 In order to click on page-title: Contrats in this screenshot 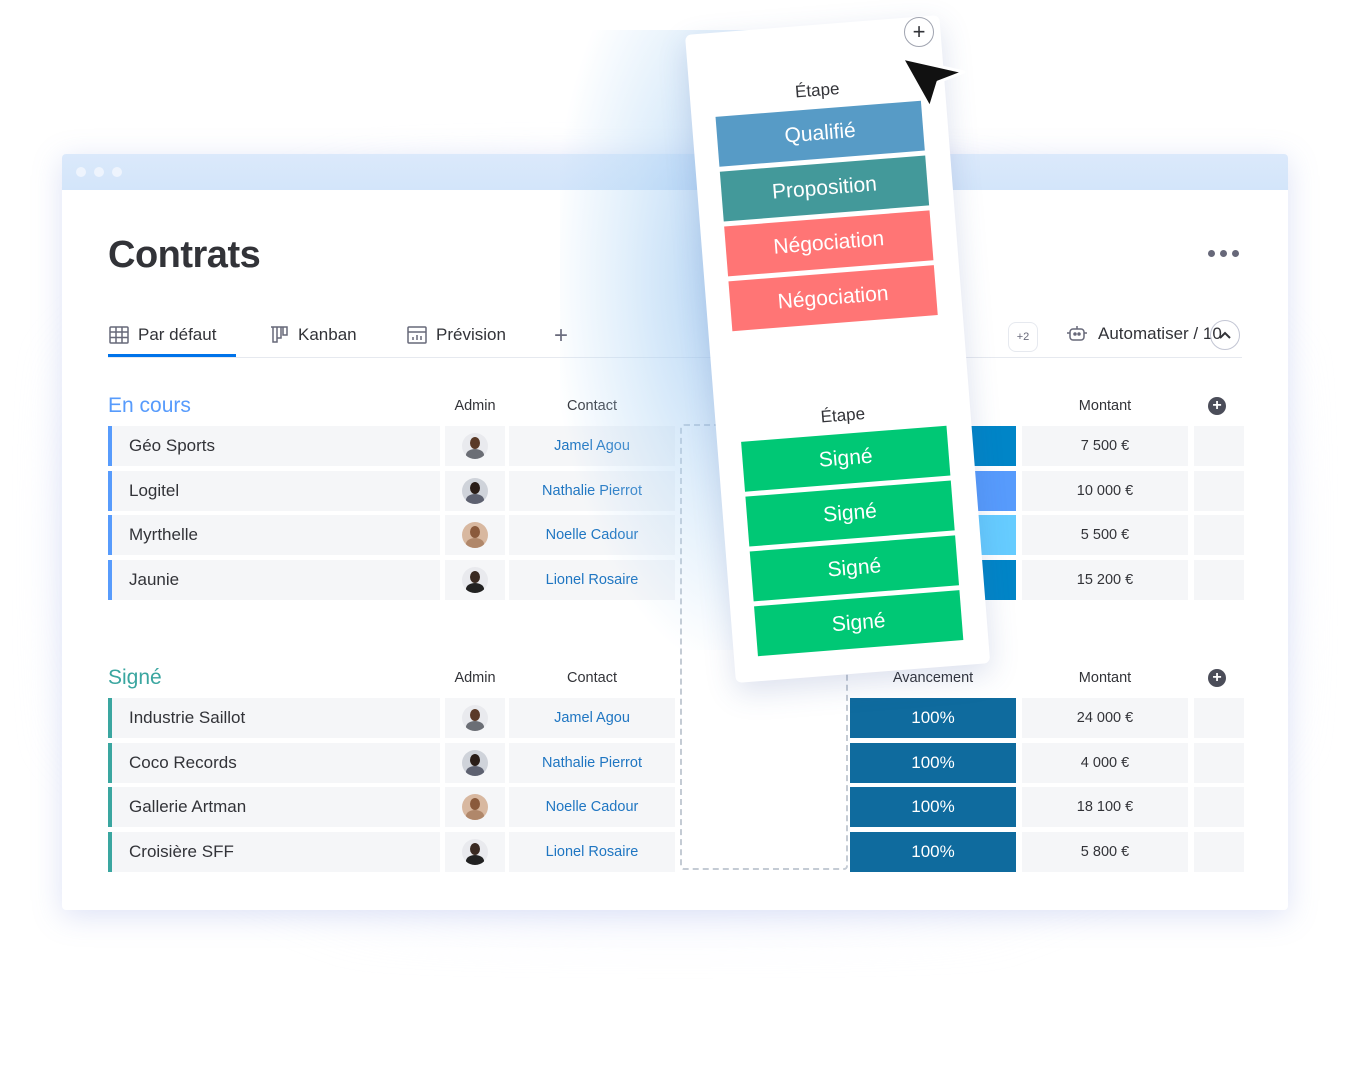, I will do `click(184, 255)`.